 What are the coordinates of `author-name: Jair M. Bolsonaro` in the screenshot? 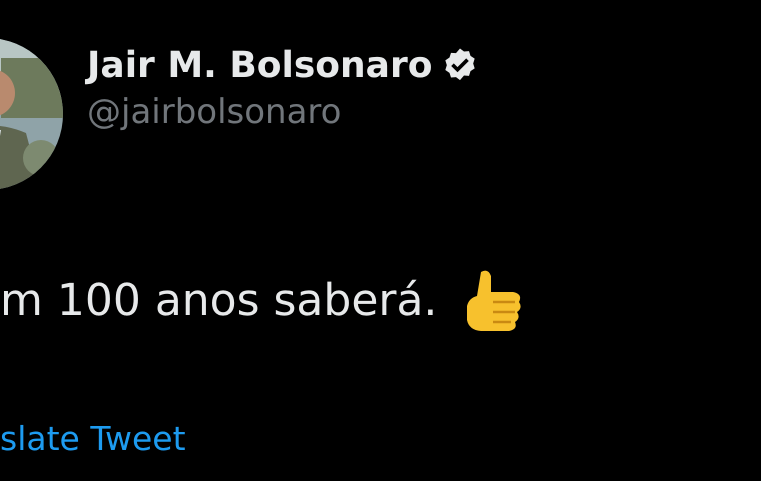 It's located at (259, 66).